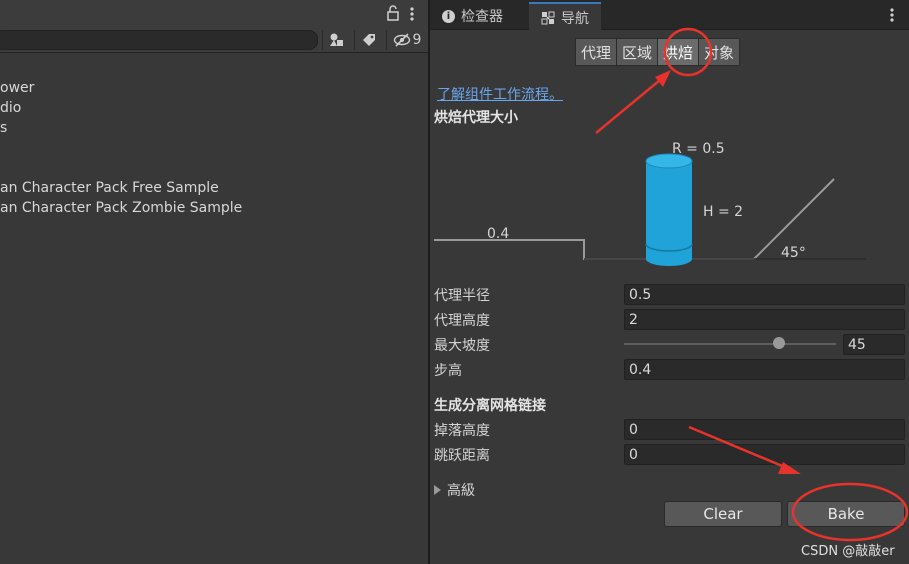 The width and height of the screenshot is (909, 564). I want to click on agent-radius-label: 代理半径, so click(462, 296).